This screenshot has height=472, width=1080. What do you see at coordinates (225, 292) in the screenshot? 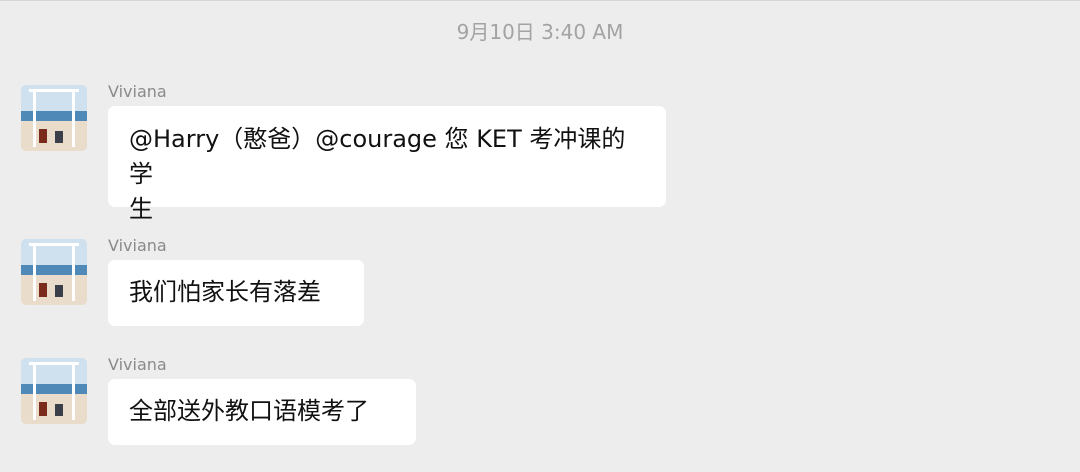
I see `message-text: 我们怕家长有落差` at bounding box center [225, 292].